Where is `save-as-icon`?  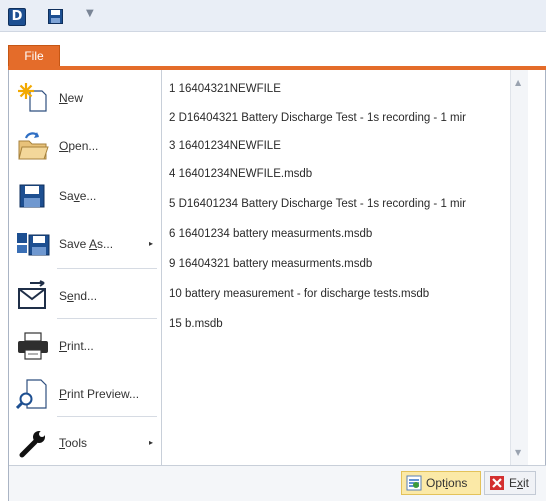
save-as-icon is located at coordinates (33, 244).